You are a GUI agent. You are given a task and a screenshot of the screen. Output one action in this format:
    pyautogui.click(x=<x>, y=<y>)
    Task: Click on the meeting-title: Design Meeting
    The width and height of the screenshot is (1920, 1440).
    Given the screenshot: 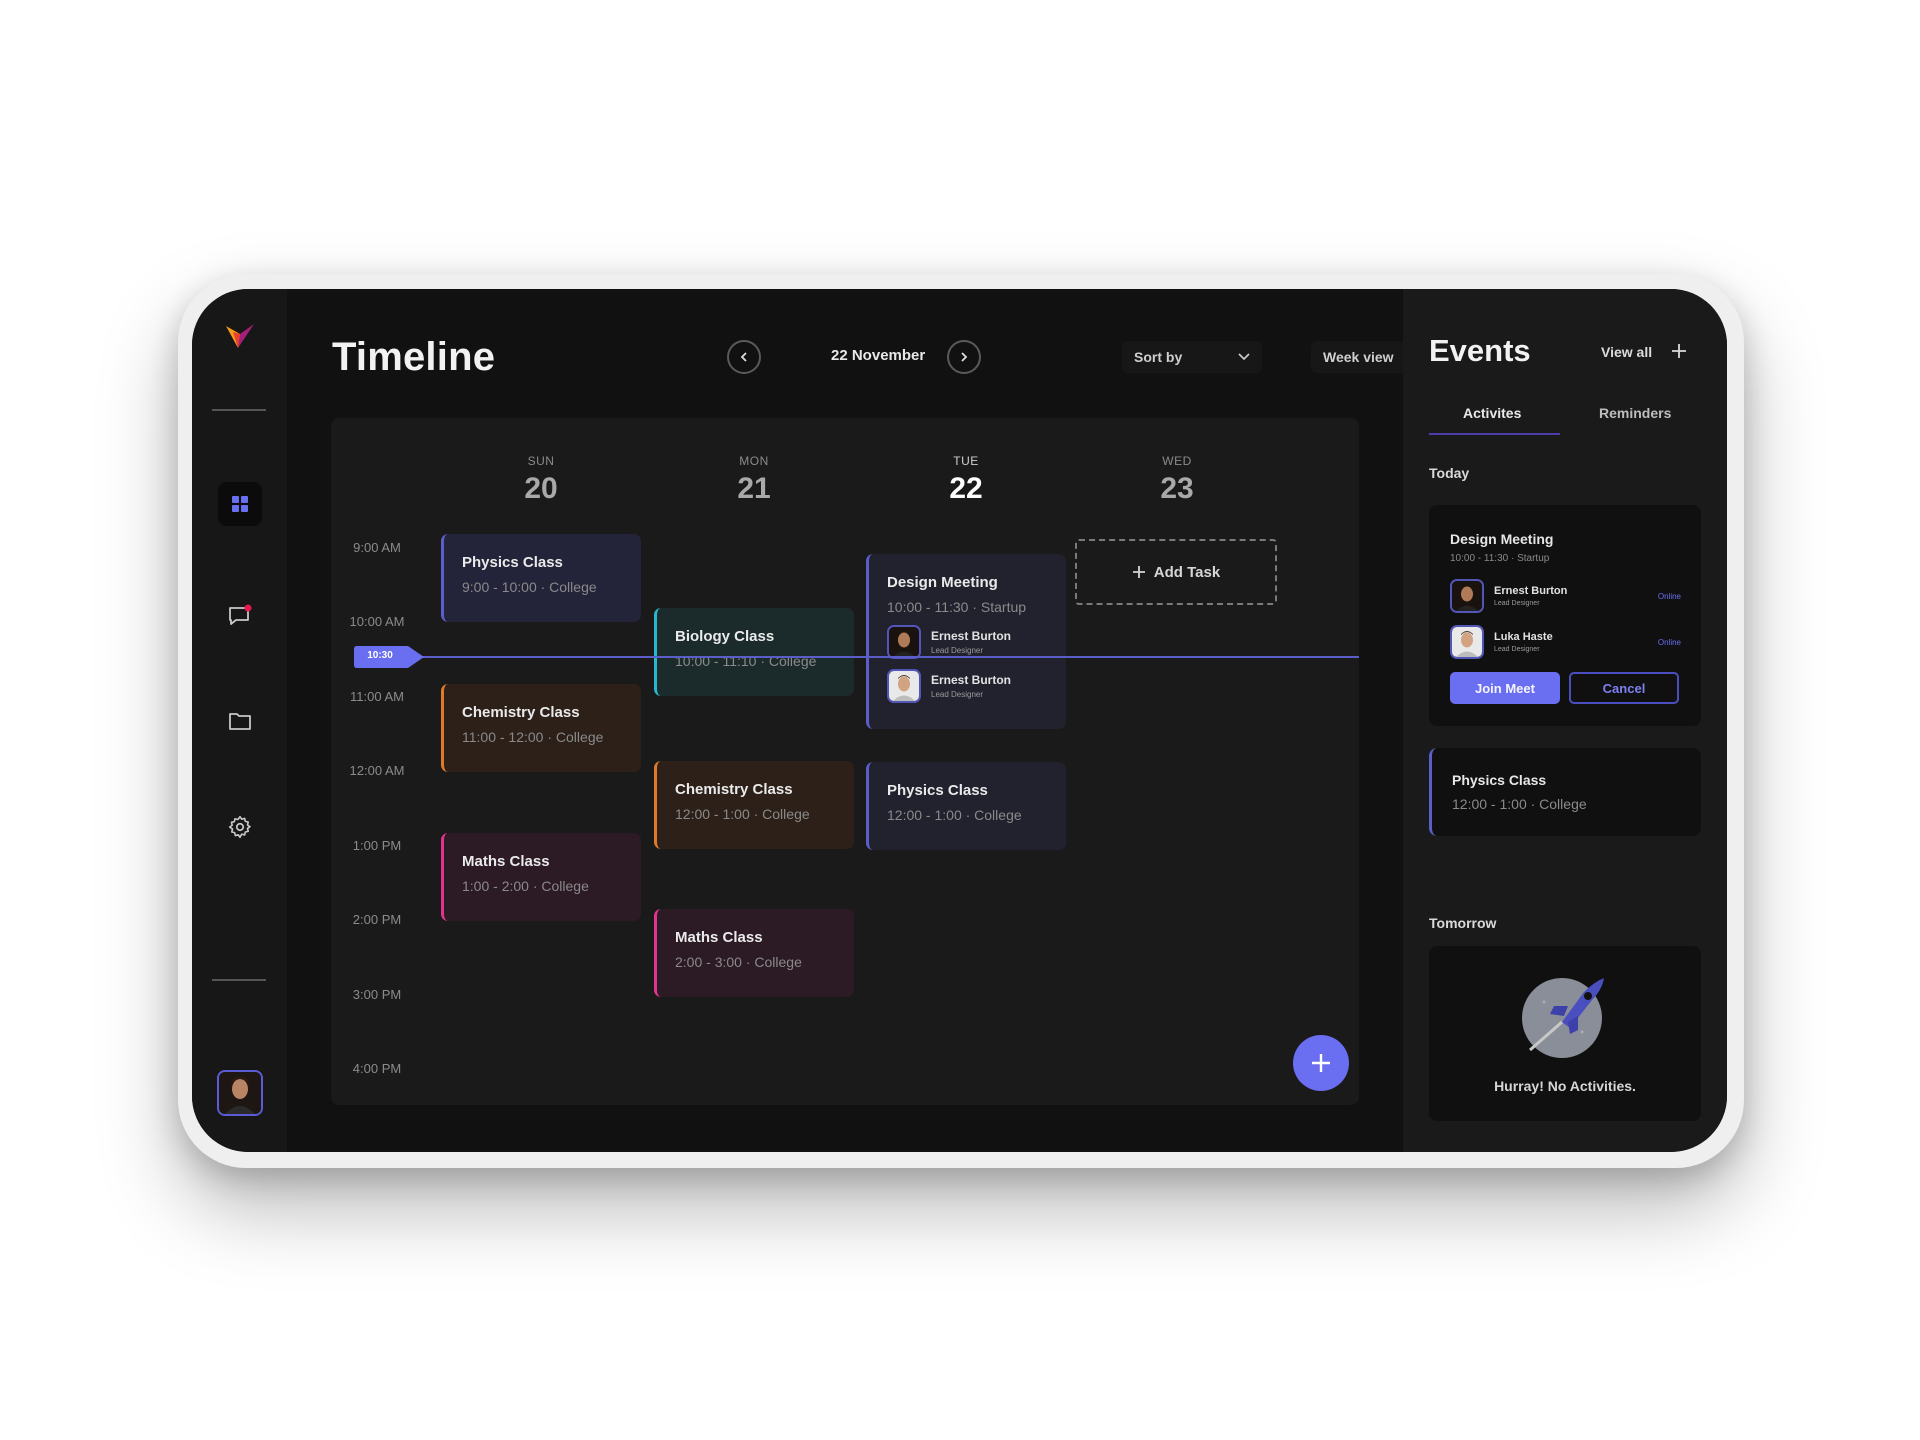 What is the action you would take?
    pyautogui.click(x=1502, y=539)
    